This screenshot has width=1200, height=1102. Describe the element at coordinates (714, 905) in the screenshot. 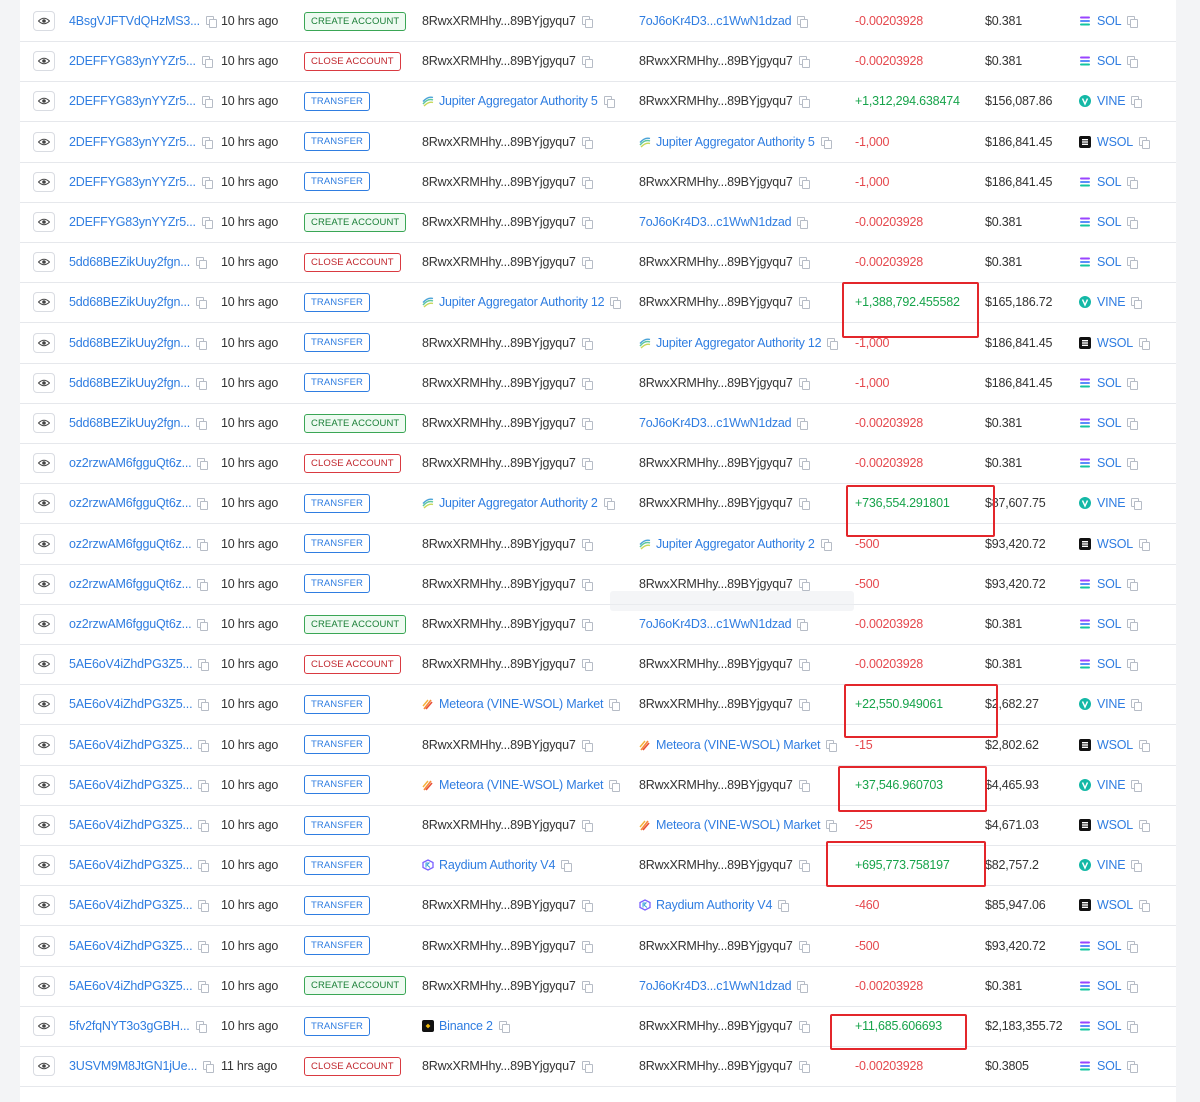

I see `entity-link: Raydium Authority V4` at that location.